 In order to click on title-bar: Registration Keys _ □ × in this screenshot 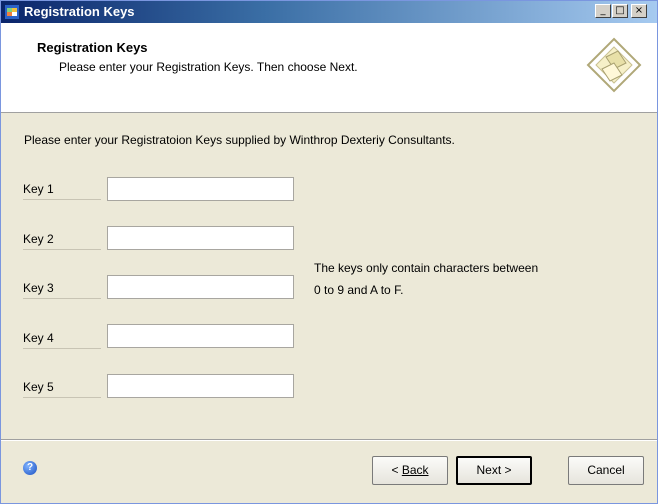, I will do `click(329, 12)`.